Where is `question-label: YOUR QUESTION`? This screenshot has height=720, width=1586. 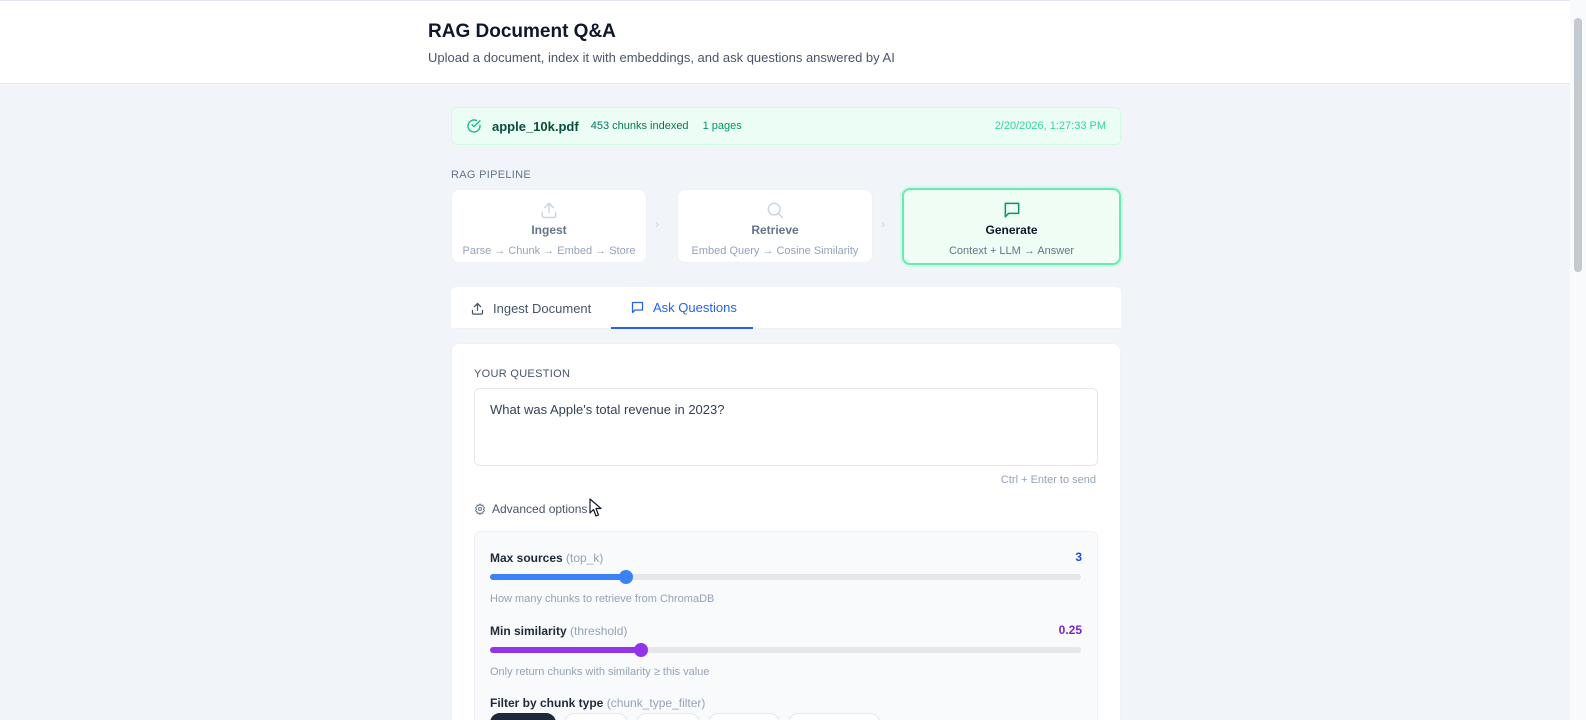
question-label: YOUR QUESTION is located at coordinates (522, 374).